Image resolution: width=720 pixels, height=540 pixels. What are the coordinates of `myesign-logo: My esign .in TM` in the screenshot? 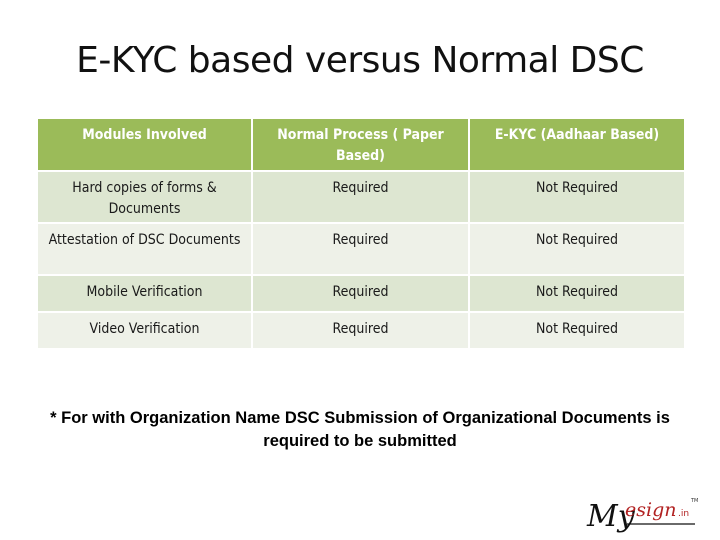 It's located at (642, 516).